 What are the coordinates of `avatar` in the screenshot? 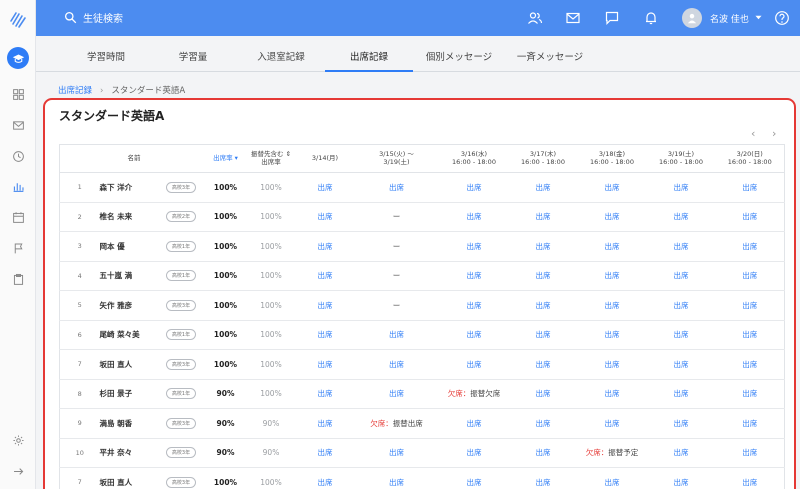 It's located at (692, 18).